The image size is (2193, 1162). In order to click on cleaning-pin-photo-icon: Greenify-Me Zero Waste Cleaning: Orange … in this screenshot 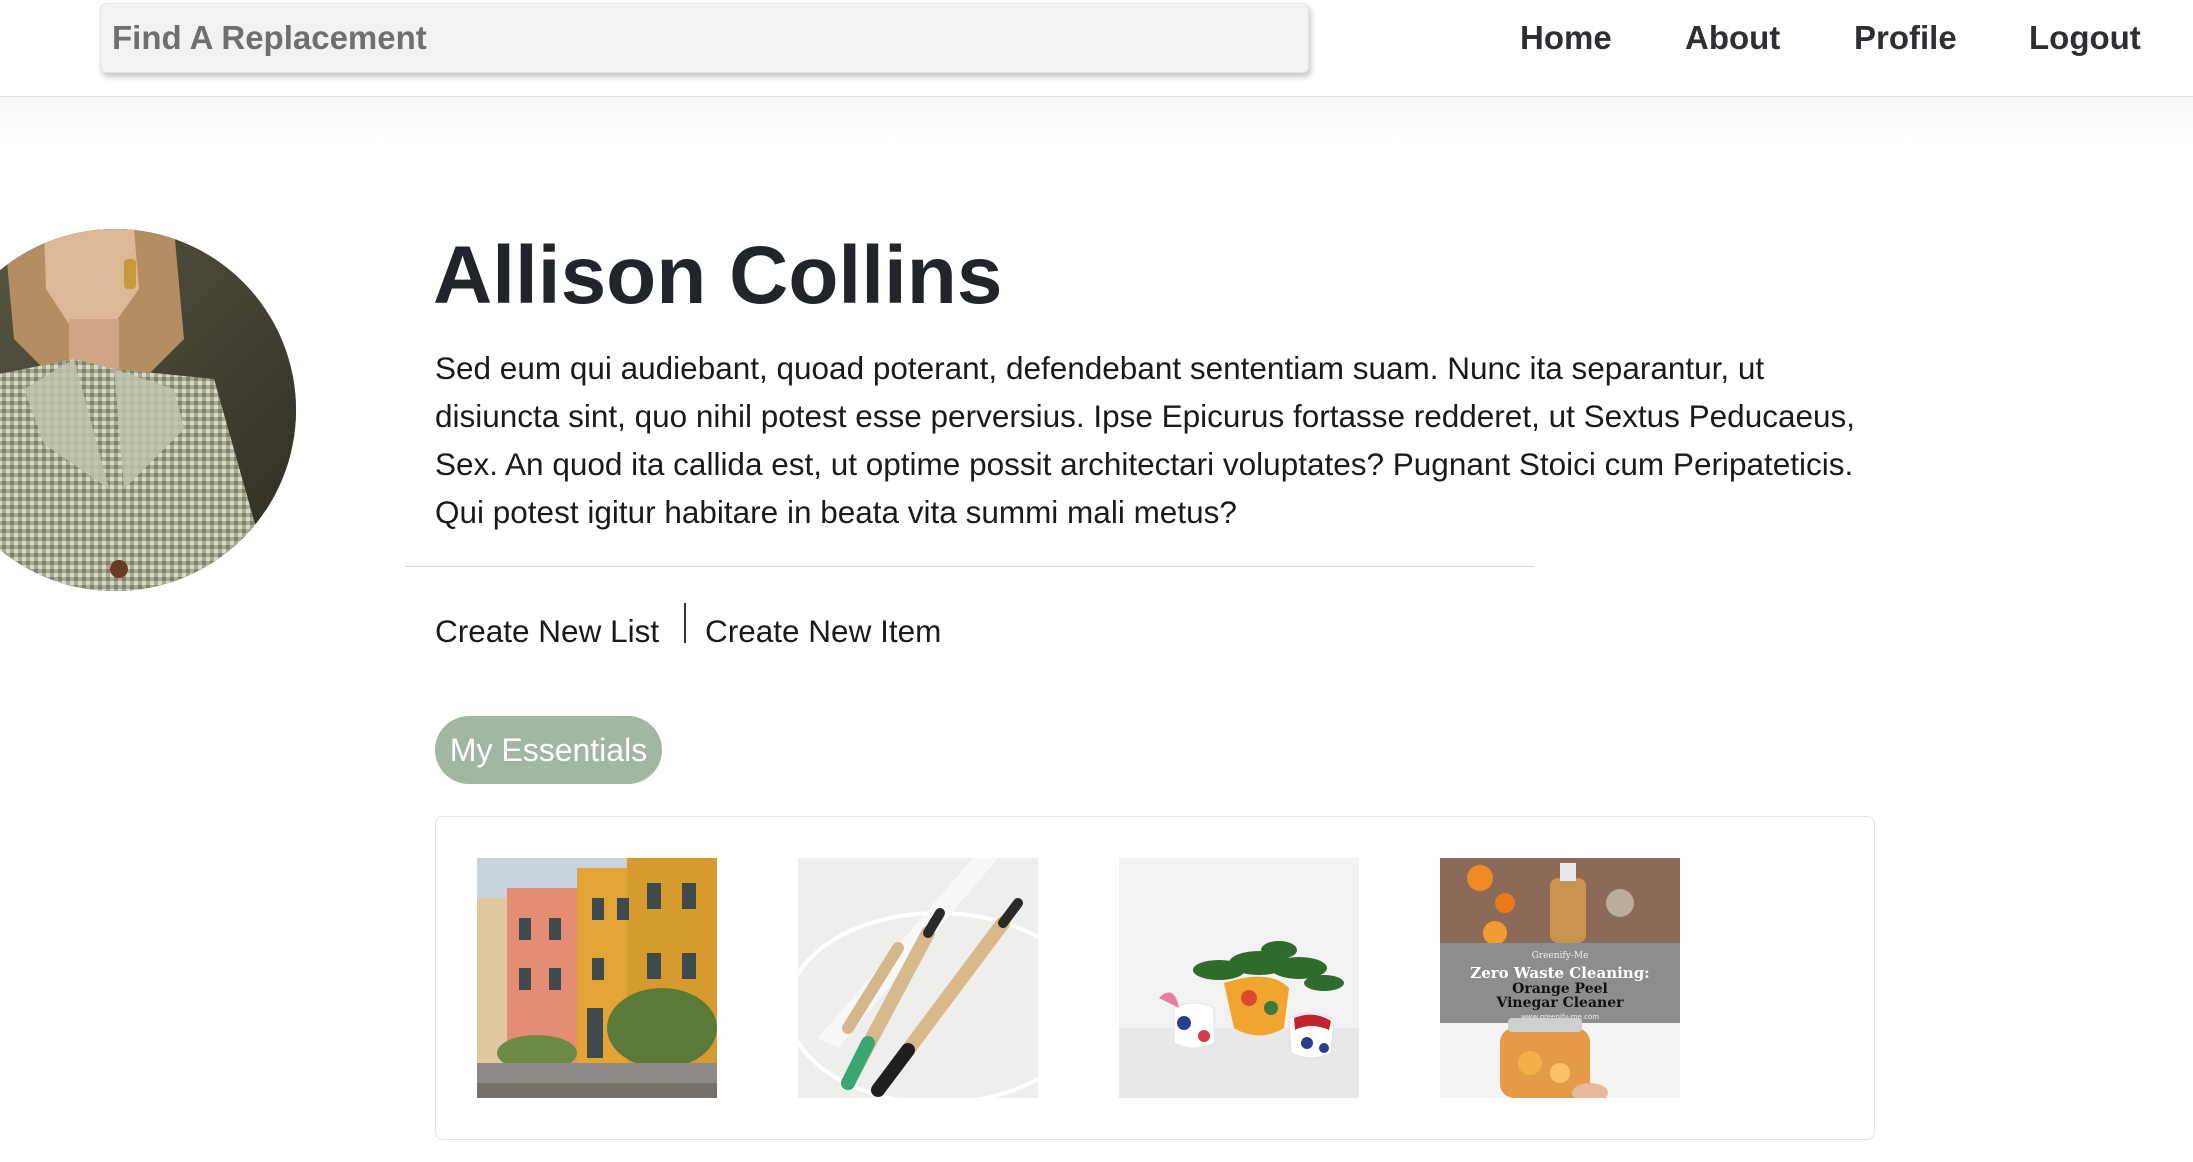, I will do `click(1560, 978)`.